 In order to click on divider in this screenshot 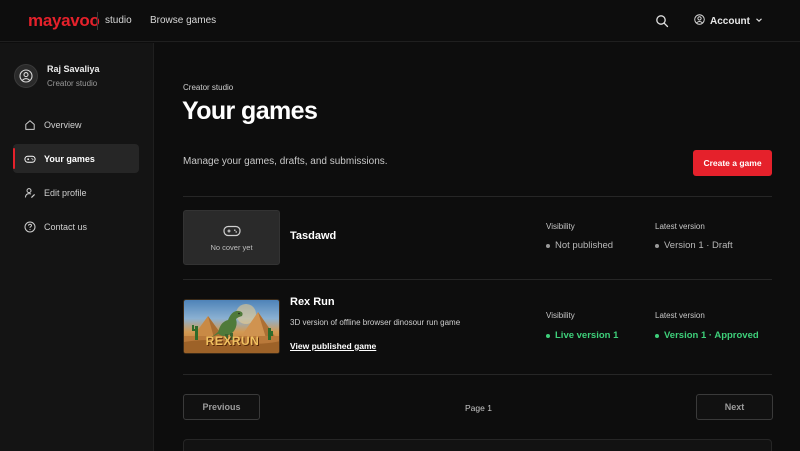, I will do `click(477, 374)`.